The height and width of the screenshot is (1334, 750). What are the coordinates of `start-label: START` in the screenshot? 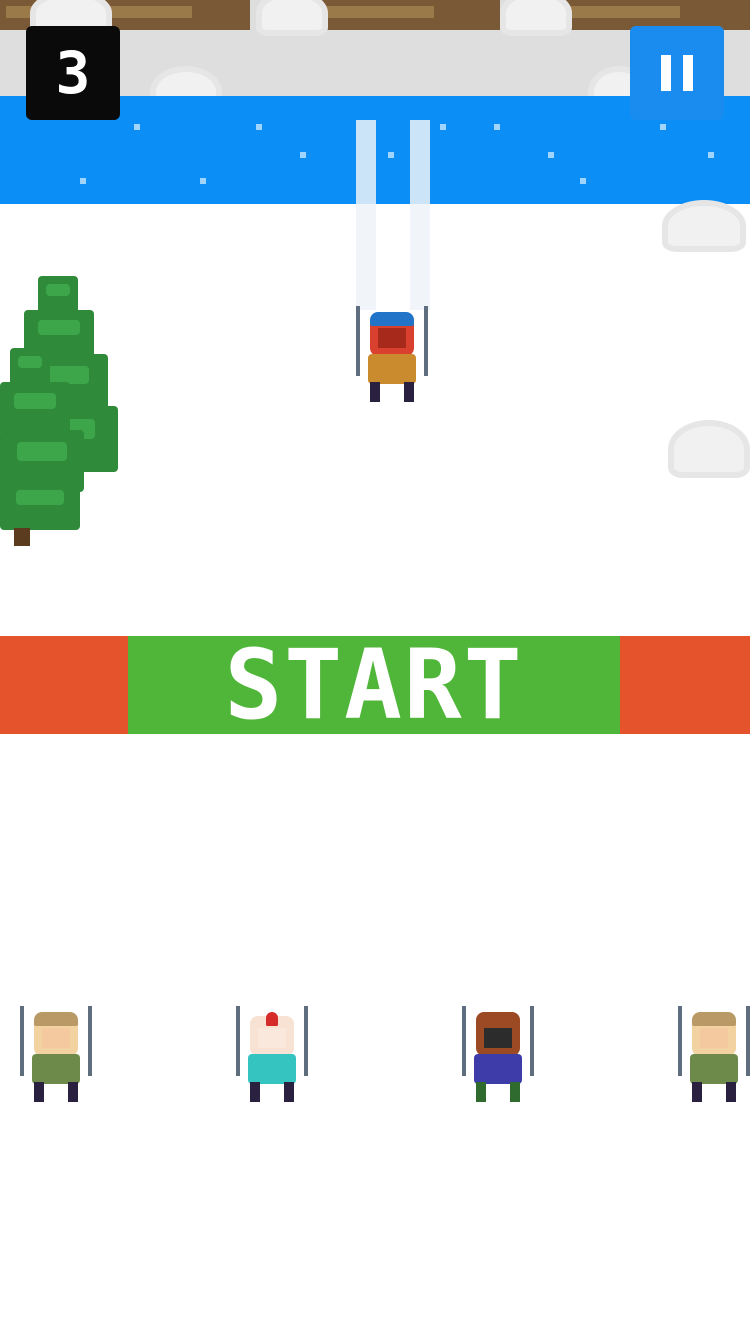 It's located at (374, 685).